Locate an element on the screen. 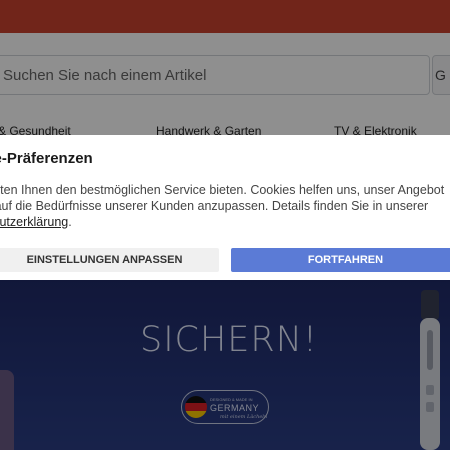  cookie-text-period: . is located at coordinates (70, 222).